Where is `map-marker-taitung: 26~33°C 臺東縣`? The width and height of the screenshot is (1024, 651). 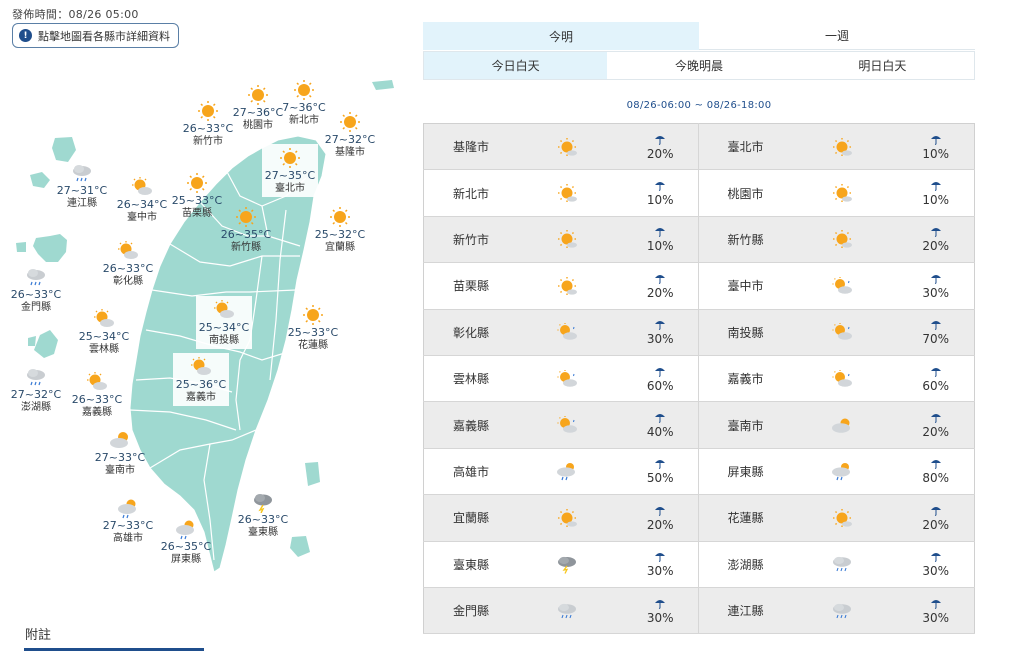 map-marker-taitung: 26~33°C 臺東縣 is located at coordinates (263, 515).